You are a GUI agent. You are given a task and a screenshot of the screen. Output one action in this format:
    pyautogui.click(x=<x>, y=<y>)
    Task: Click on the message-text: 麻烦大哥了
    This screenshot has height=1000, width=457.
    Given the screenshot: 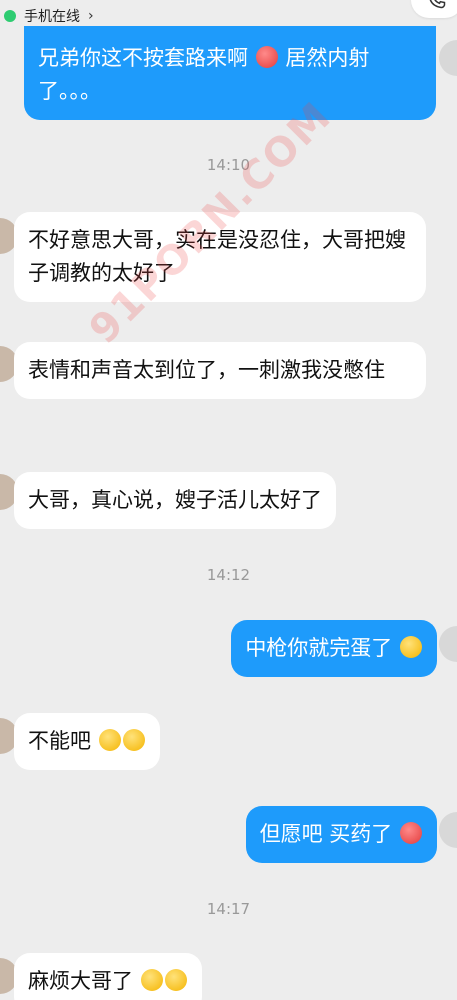 What is the action you would take?
    pyautogui.click(x=80, y=981)
    